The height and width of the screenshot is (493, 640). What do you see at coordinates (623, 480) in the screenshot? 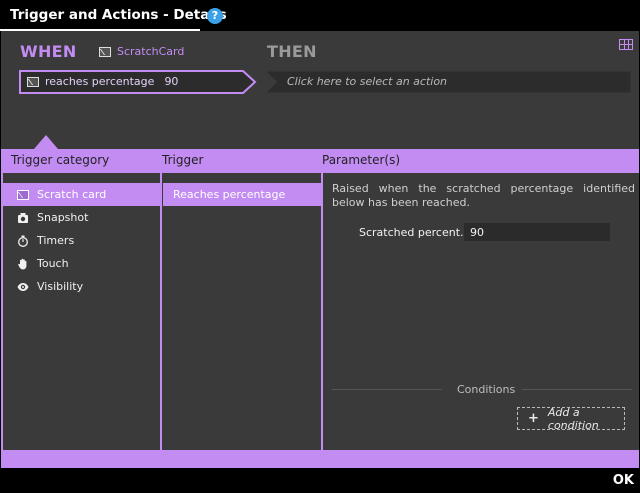
I see `ok-button: OK` at bounding box center [623, 480].